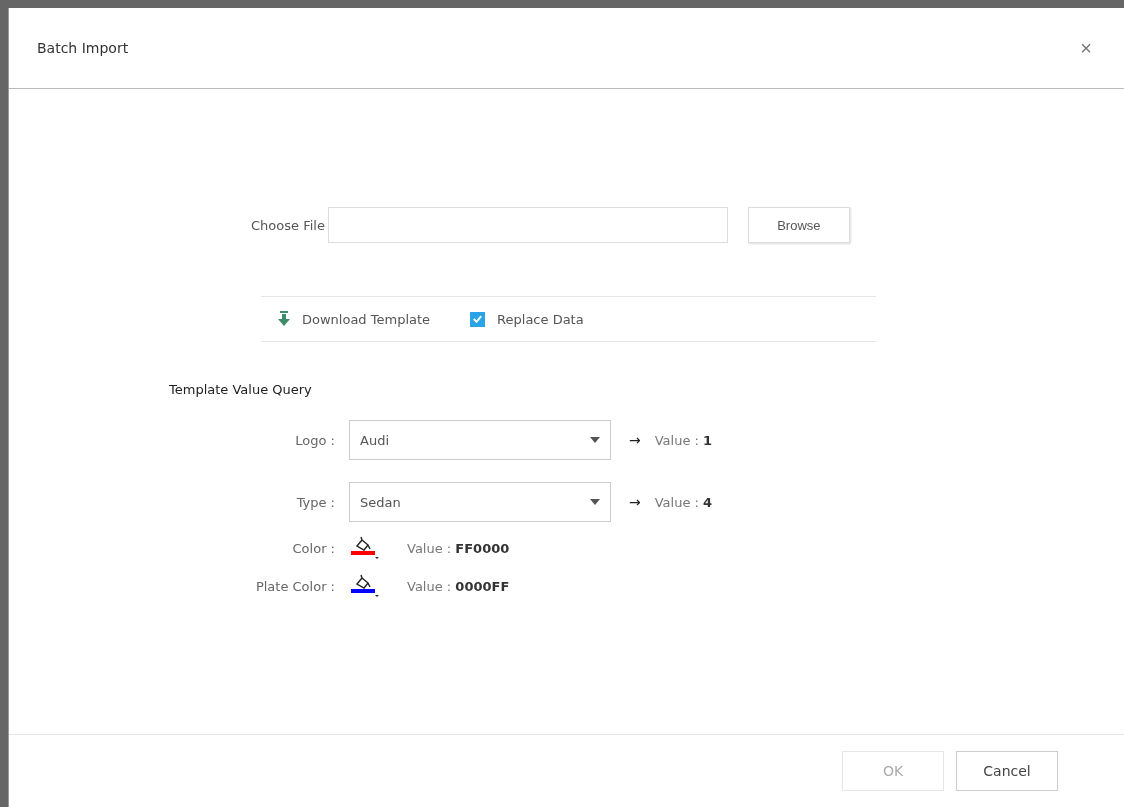  I want to click on field-label: Plate Color :, so click(294, 586).